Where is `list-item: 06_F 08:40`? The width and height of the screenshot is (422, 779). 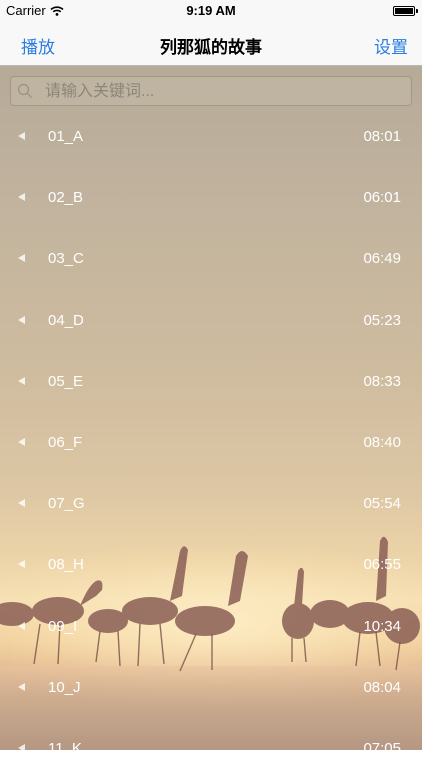
list-item: 06_F 08:40 is located at coordinates (211, 442).